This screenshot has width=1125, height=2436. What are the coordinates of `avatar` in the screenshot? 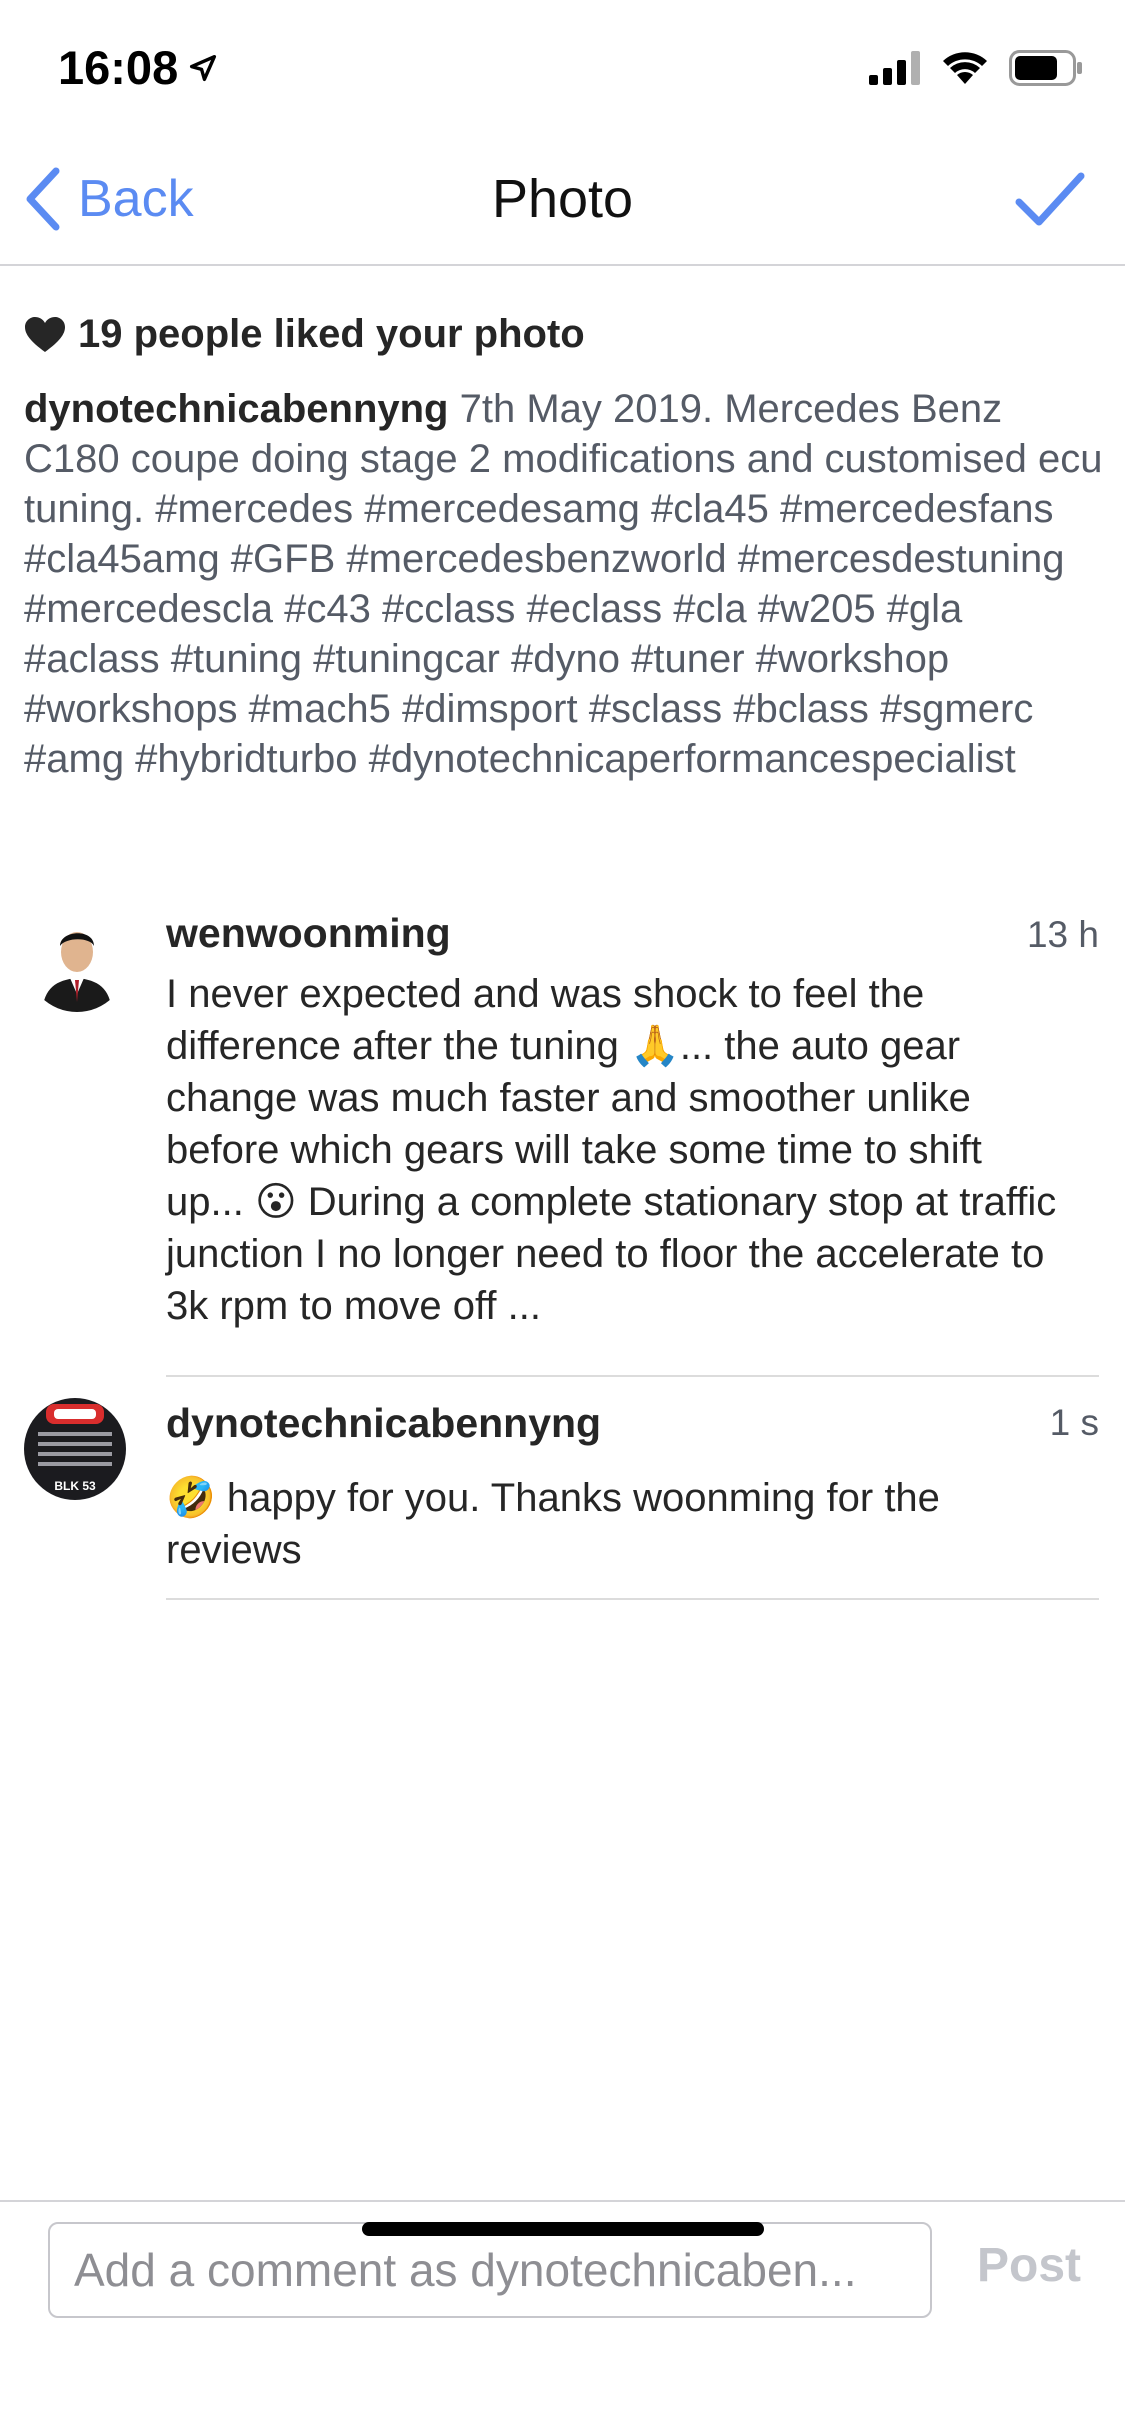 It's located at (77, 961).